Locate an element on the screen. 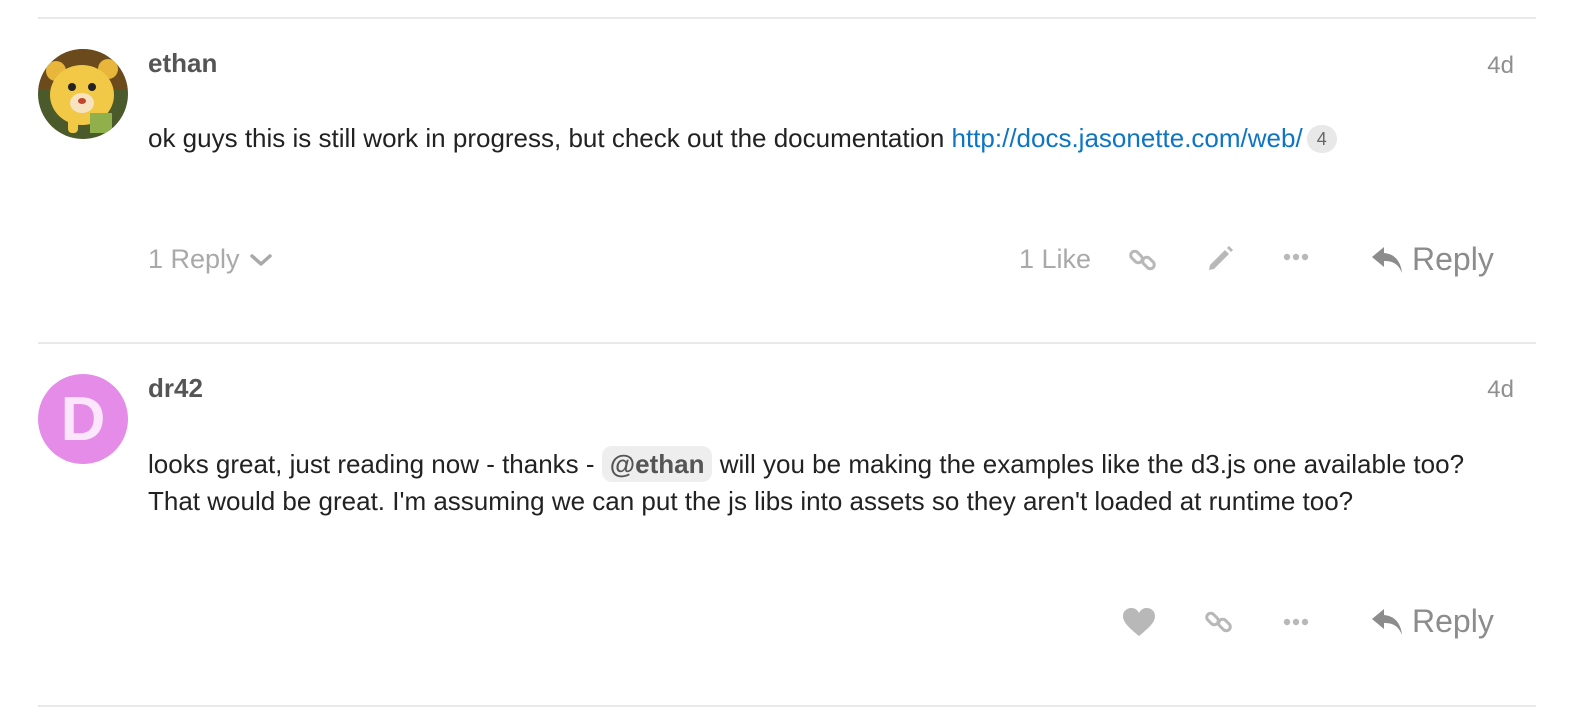 This screenshot has height=726, width=1584. avatar-letter: D is located at coordinates (83, 419).